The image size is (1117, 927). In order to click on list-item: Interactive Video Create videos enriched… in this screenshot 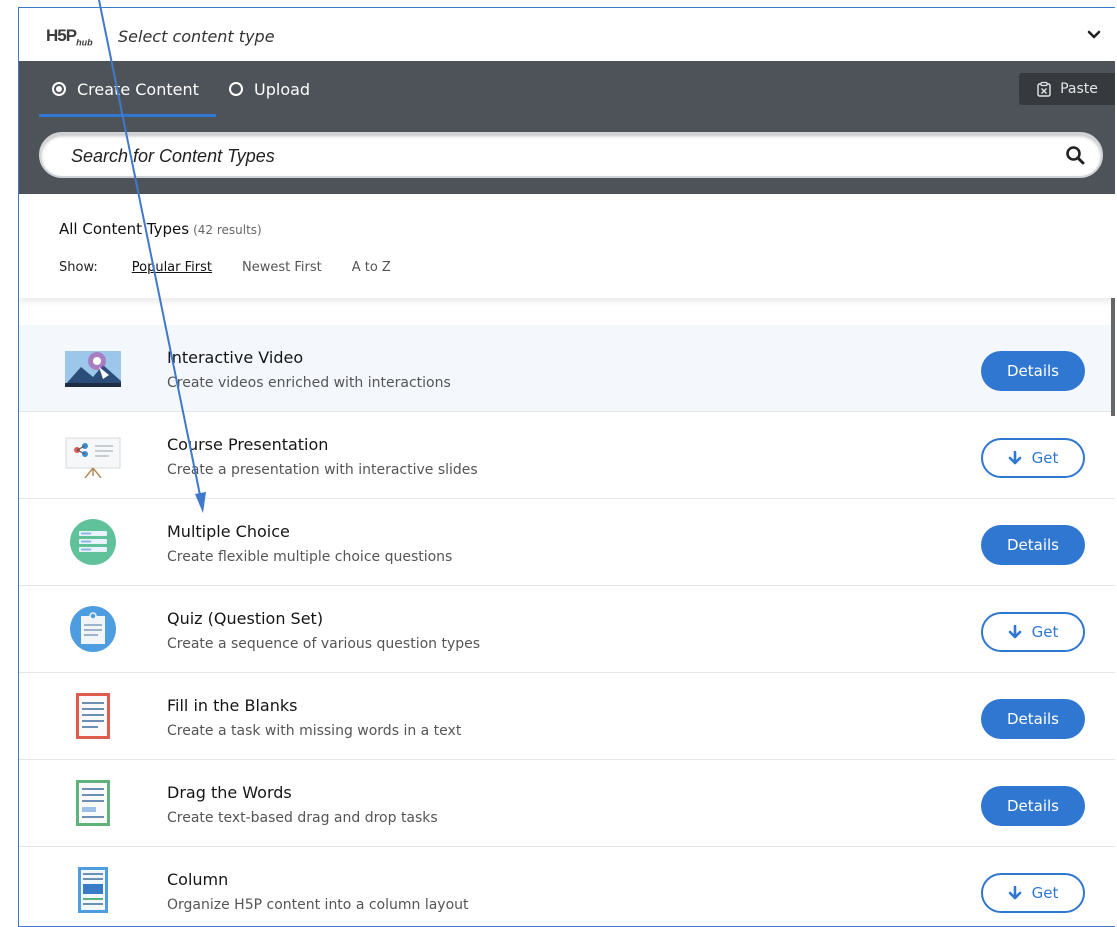, I will do `click(567, 368)`.